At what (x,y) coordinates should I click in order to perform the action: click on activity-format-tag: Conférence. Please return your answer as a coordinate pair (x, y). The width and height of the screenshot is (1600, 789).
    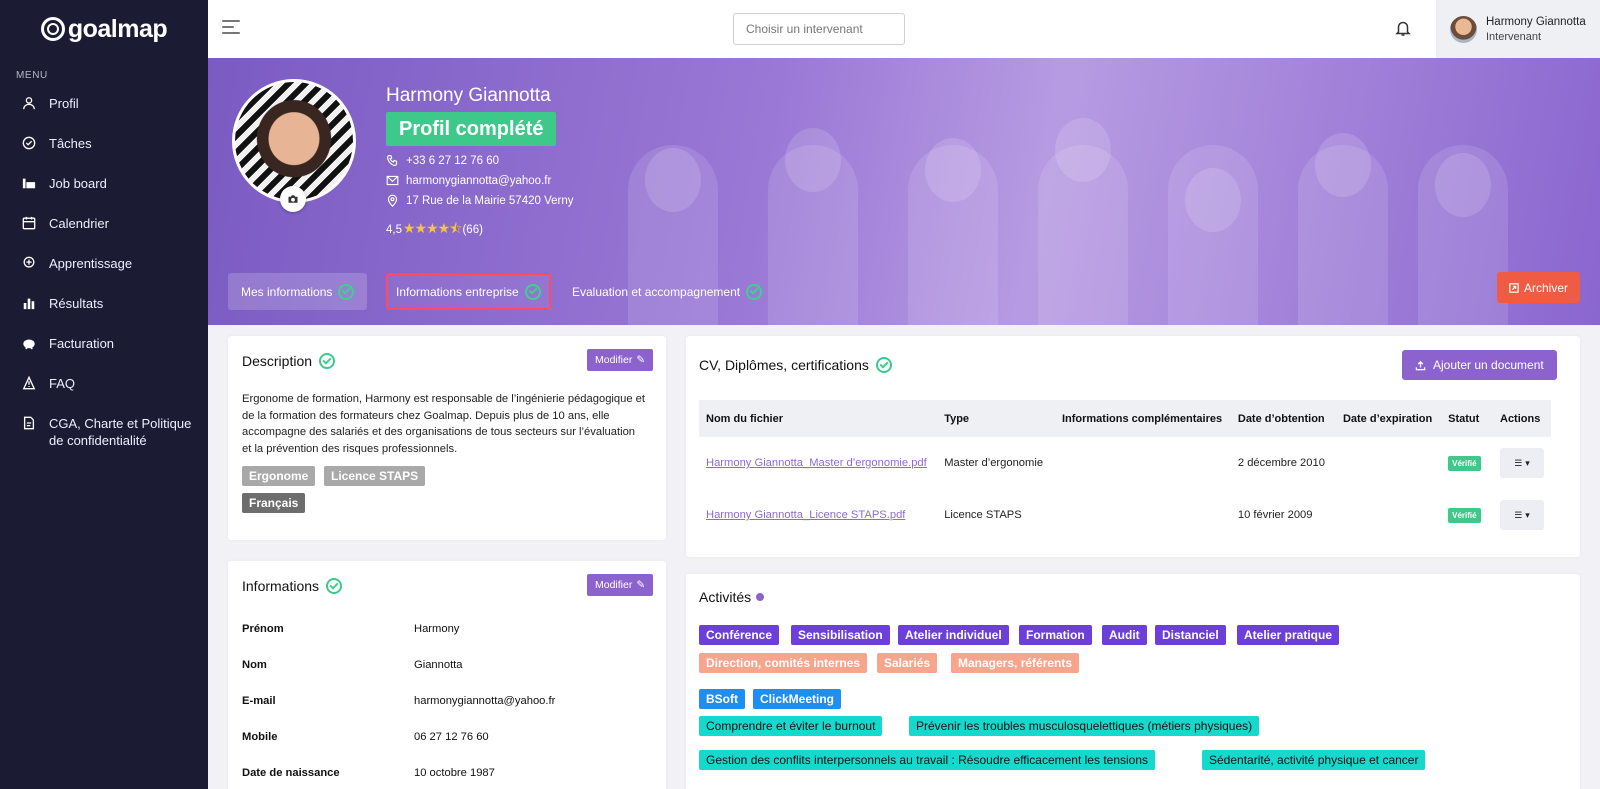
    Looking at the image, I should click on (739, 635).